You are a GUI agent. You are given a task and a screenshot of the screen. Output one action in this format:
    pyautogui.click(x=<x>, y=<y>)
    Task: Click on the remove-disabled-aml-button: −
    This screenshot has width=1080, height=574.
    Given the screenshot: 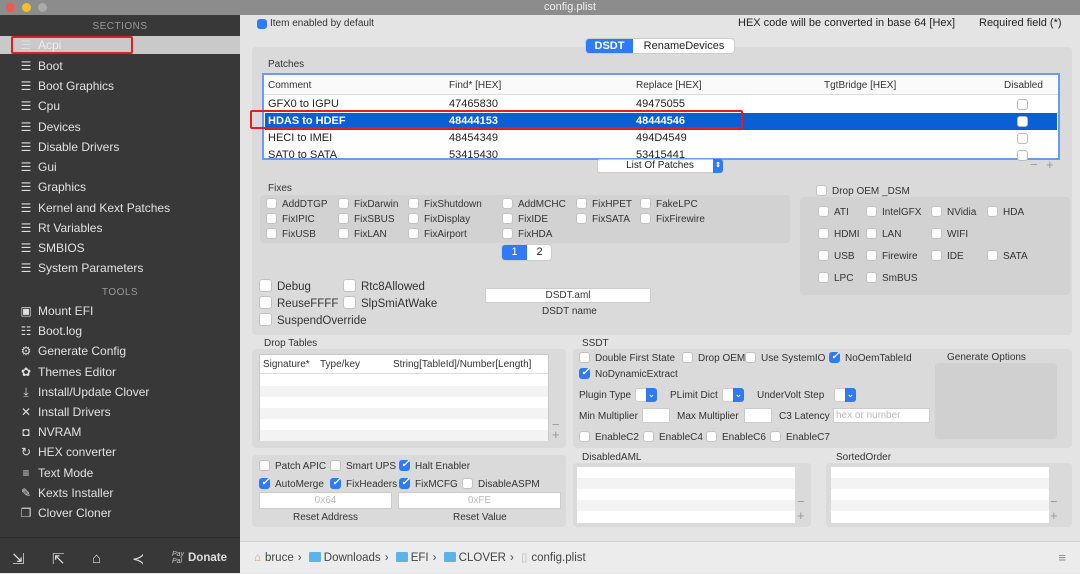 What is the action you would take?
    pyautogui.click(x=801, y=501)
    